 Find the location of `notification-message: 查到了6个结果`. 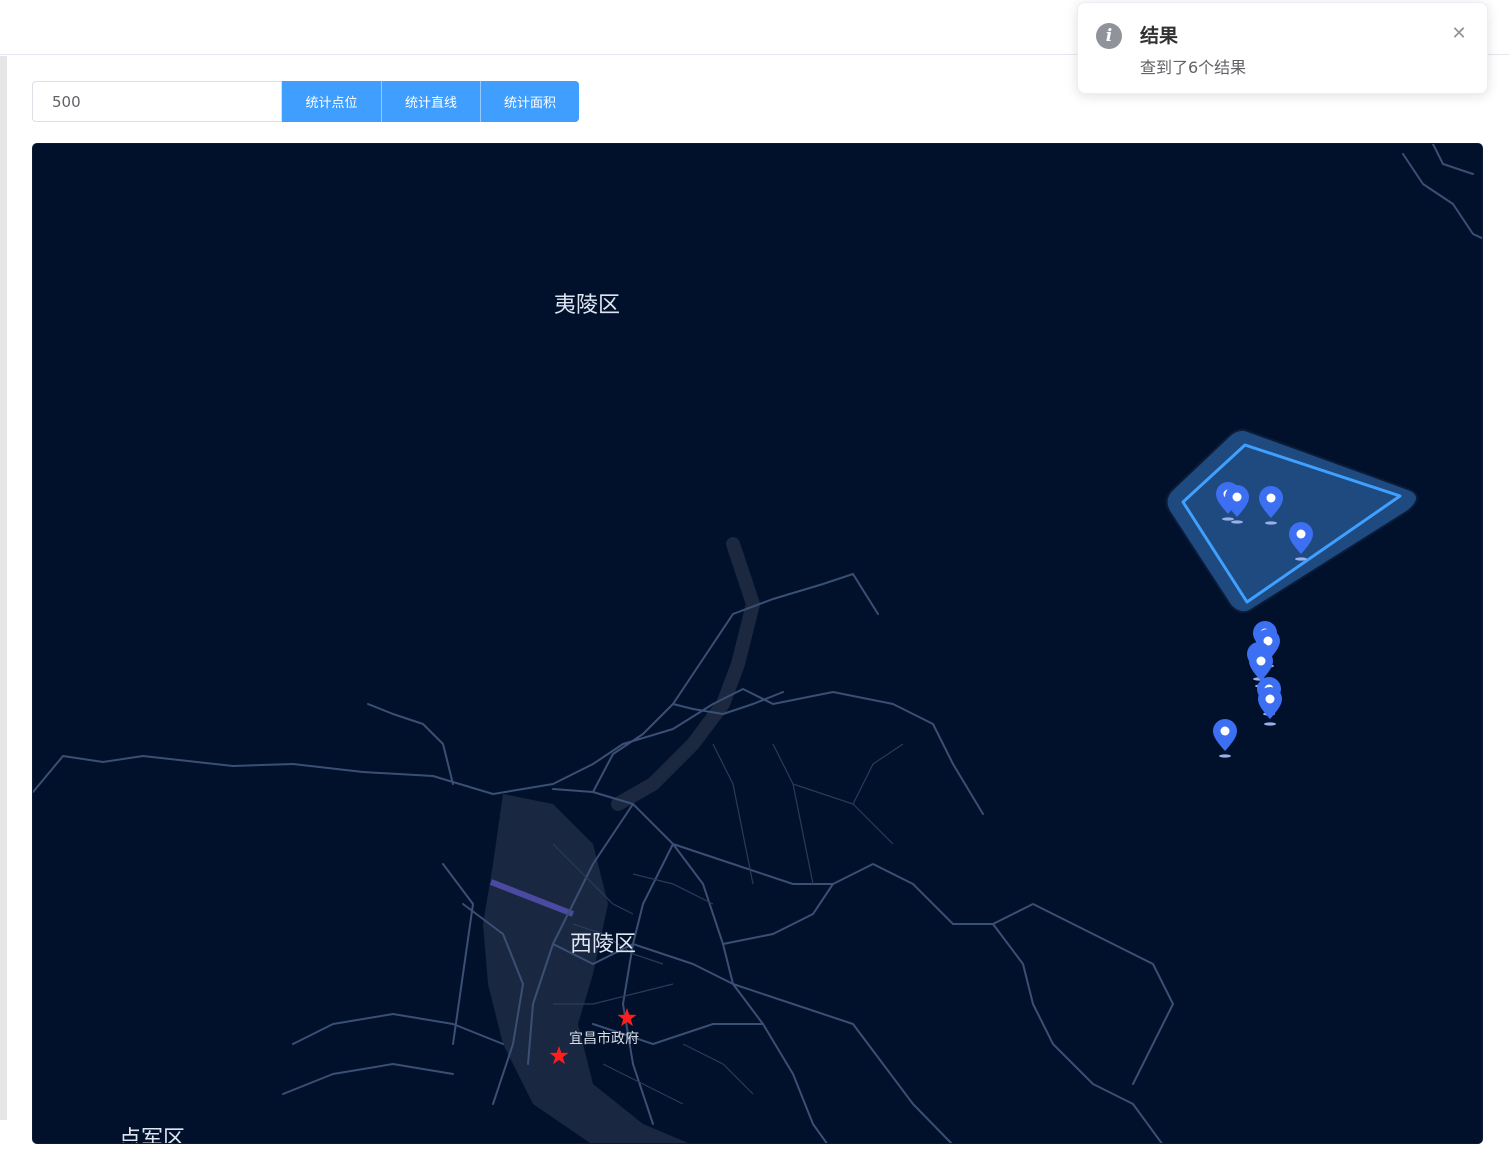

notification-message: 查到了6个结果 is located at coordinates (1193, 67).